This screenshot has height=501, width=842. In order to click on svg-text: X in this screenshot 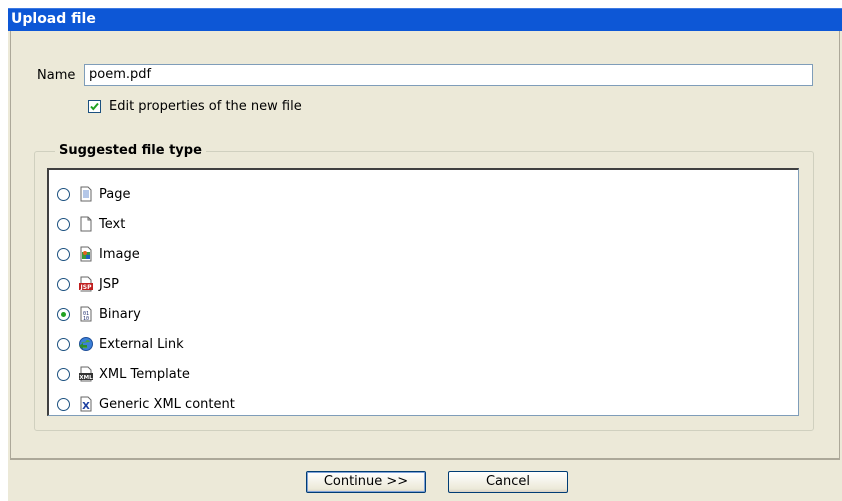, I will do `click(86, 406)`.